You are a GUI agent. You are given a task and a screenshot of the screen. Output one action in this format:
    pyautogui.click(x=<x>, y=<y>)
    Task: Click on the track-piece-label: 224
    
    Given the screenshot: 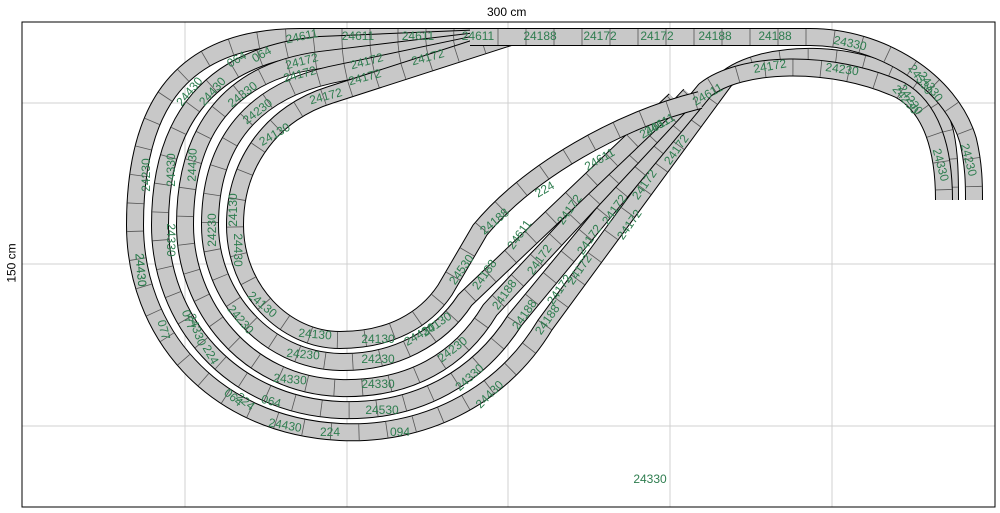 What is the action you would take?
    pyautogui.click(x=330, y=432)
    